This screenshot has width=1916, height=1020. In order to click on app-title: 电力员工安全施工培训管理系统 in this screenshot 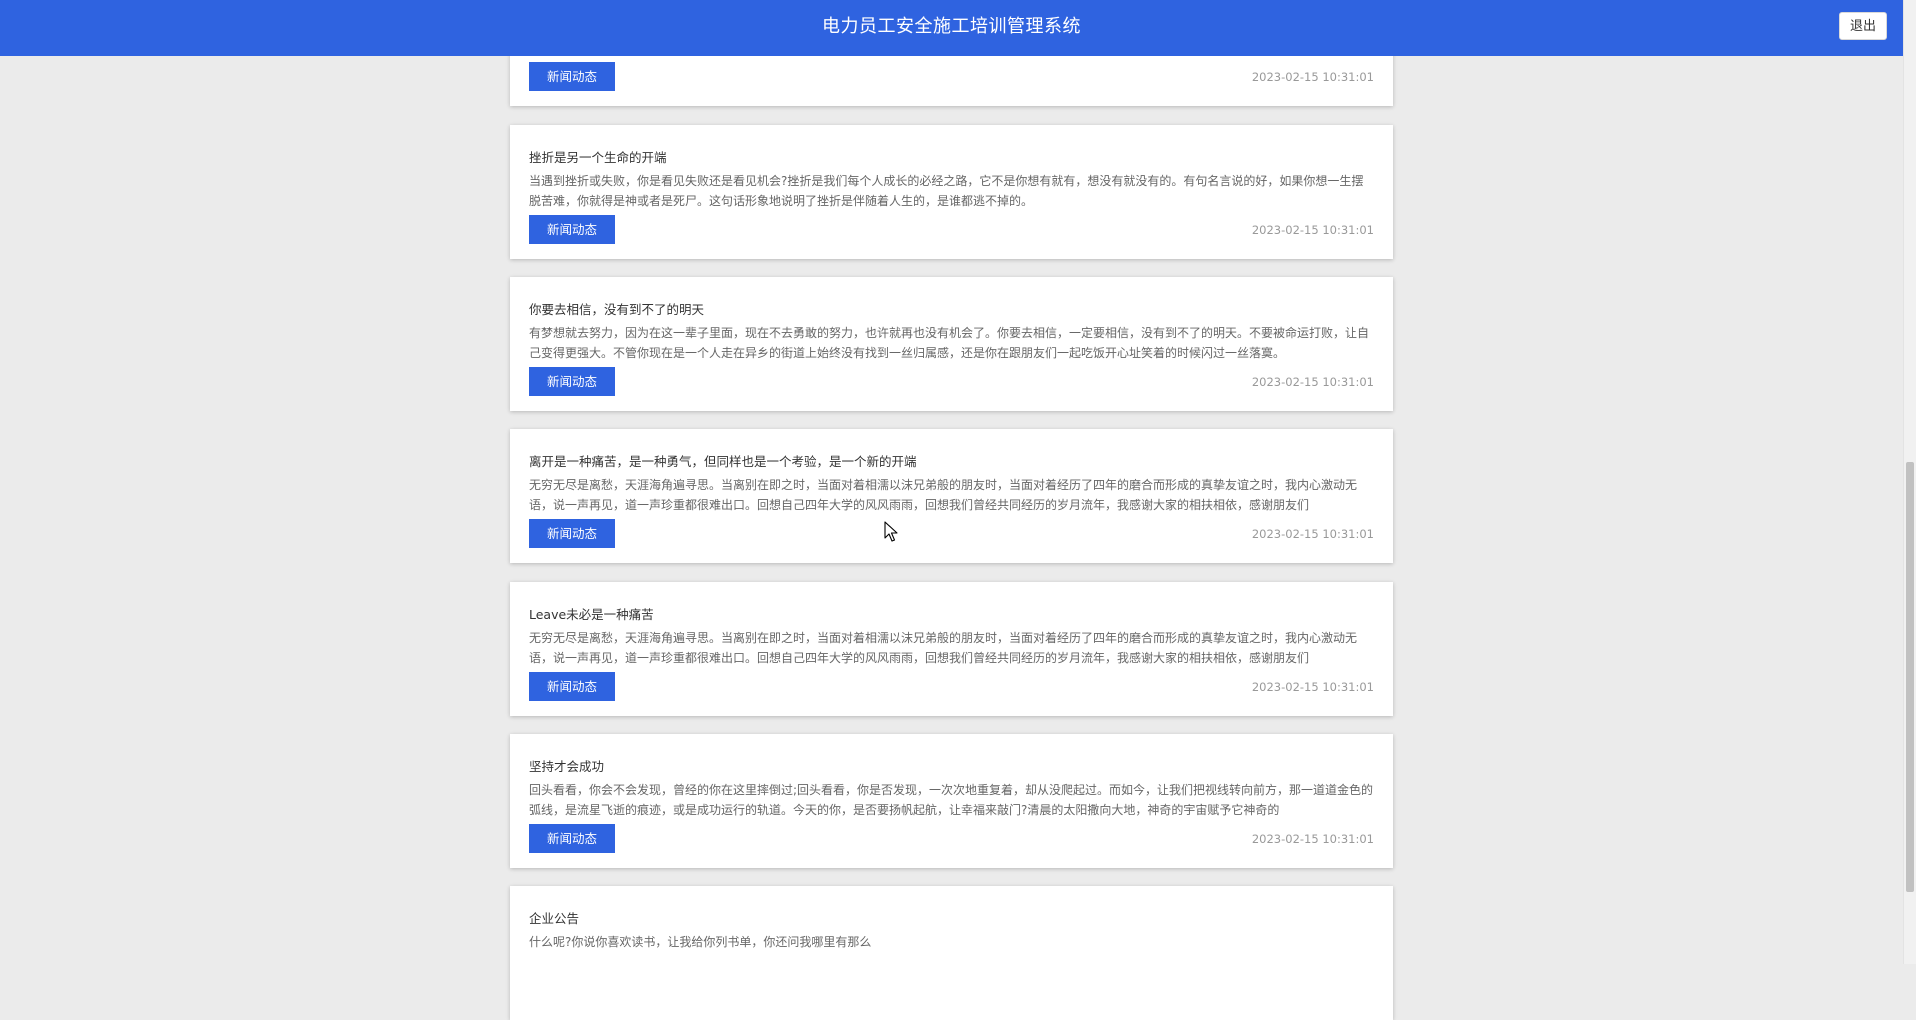, I will do `click(951, 26)`.